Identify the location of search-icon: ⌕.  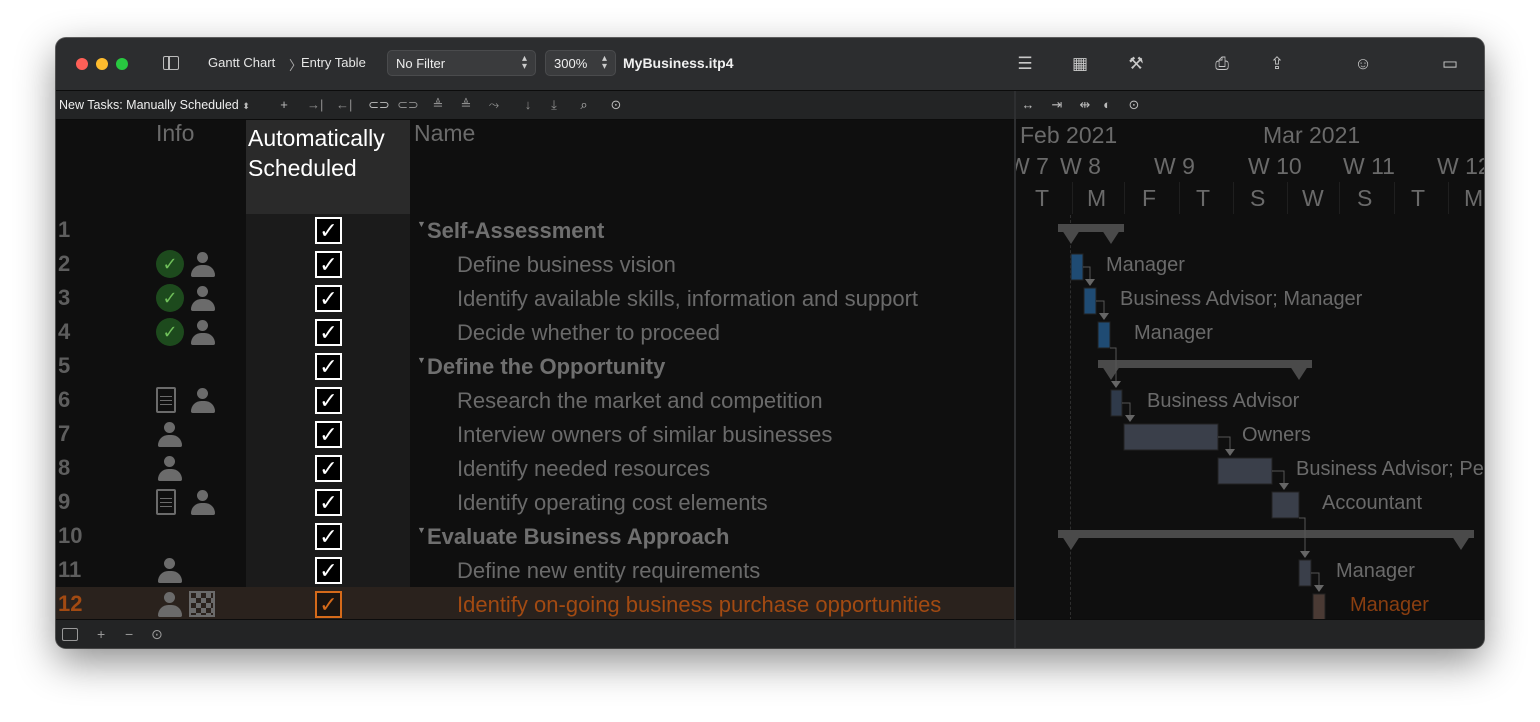
(584, 105).